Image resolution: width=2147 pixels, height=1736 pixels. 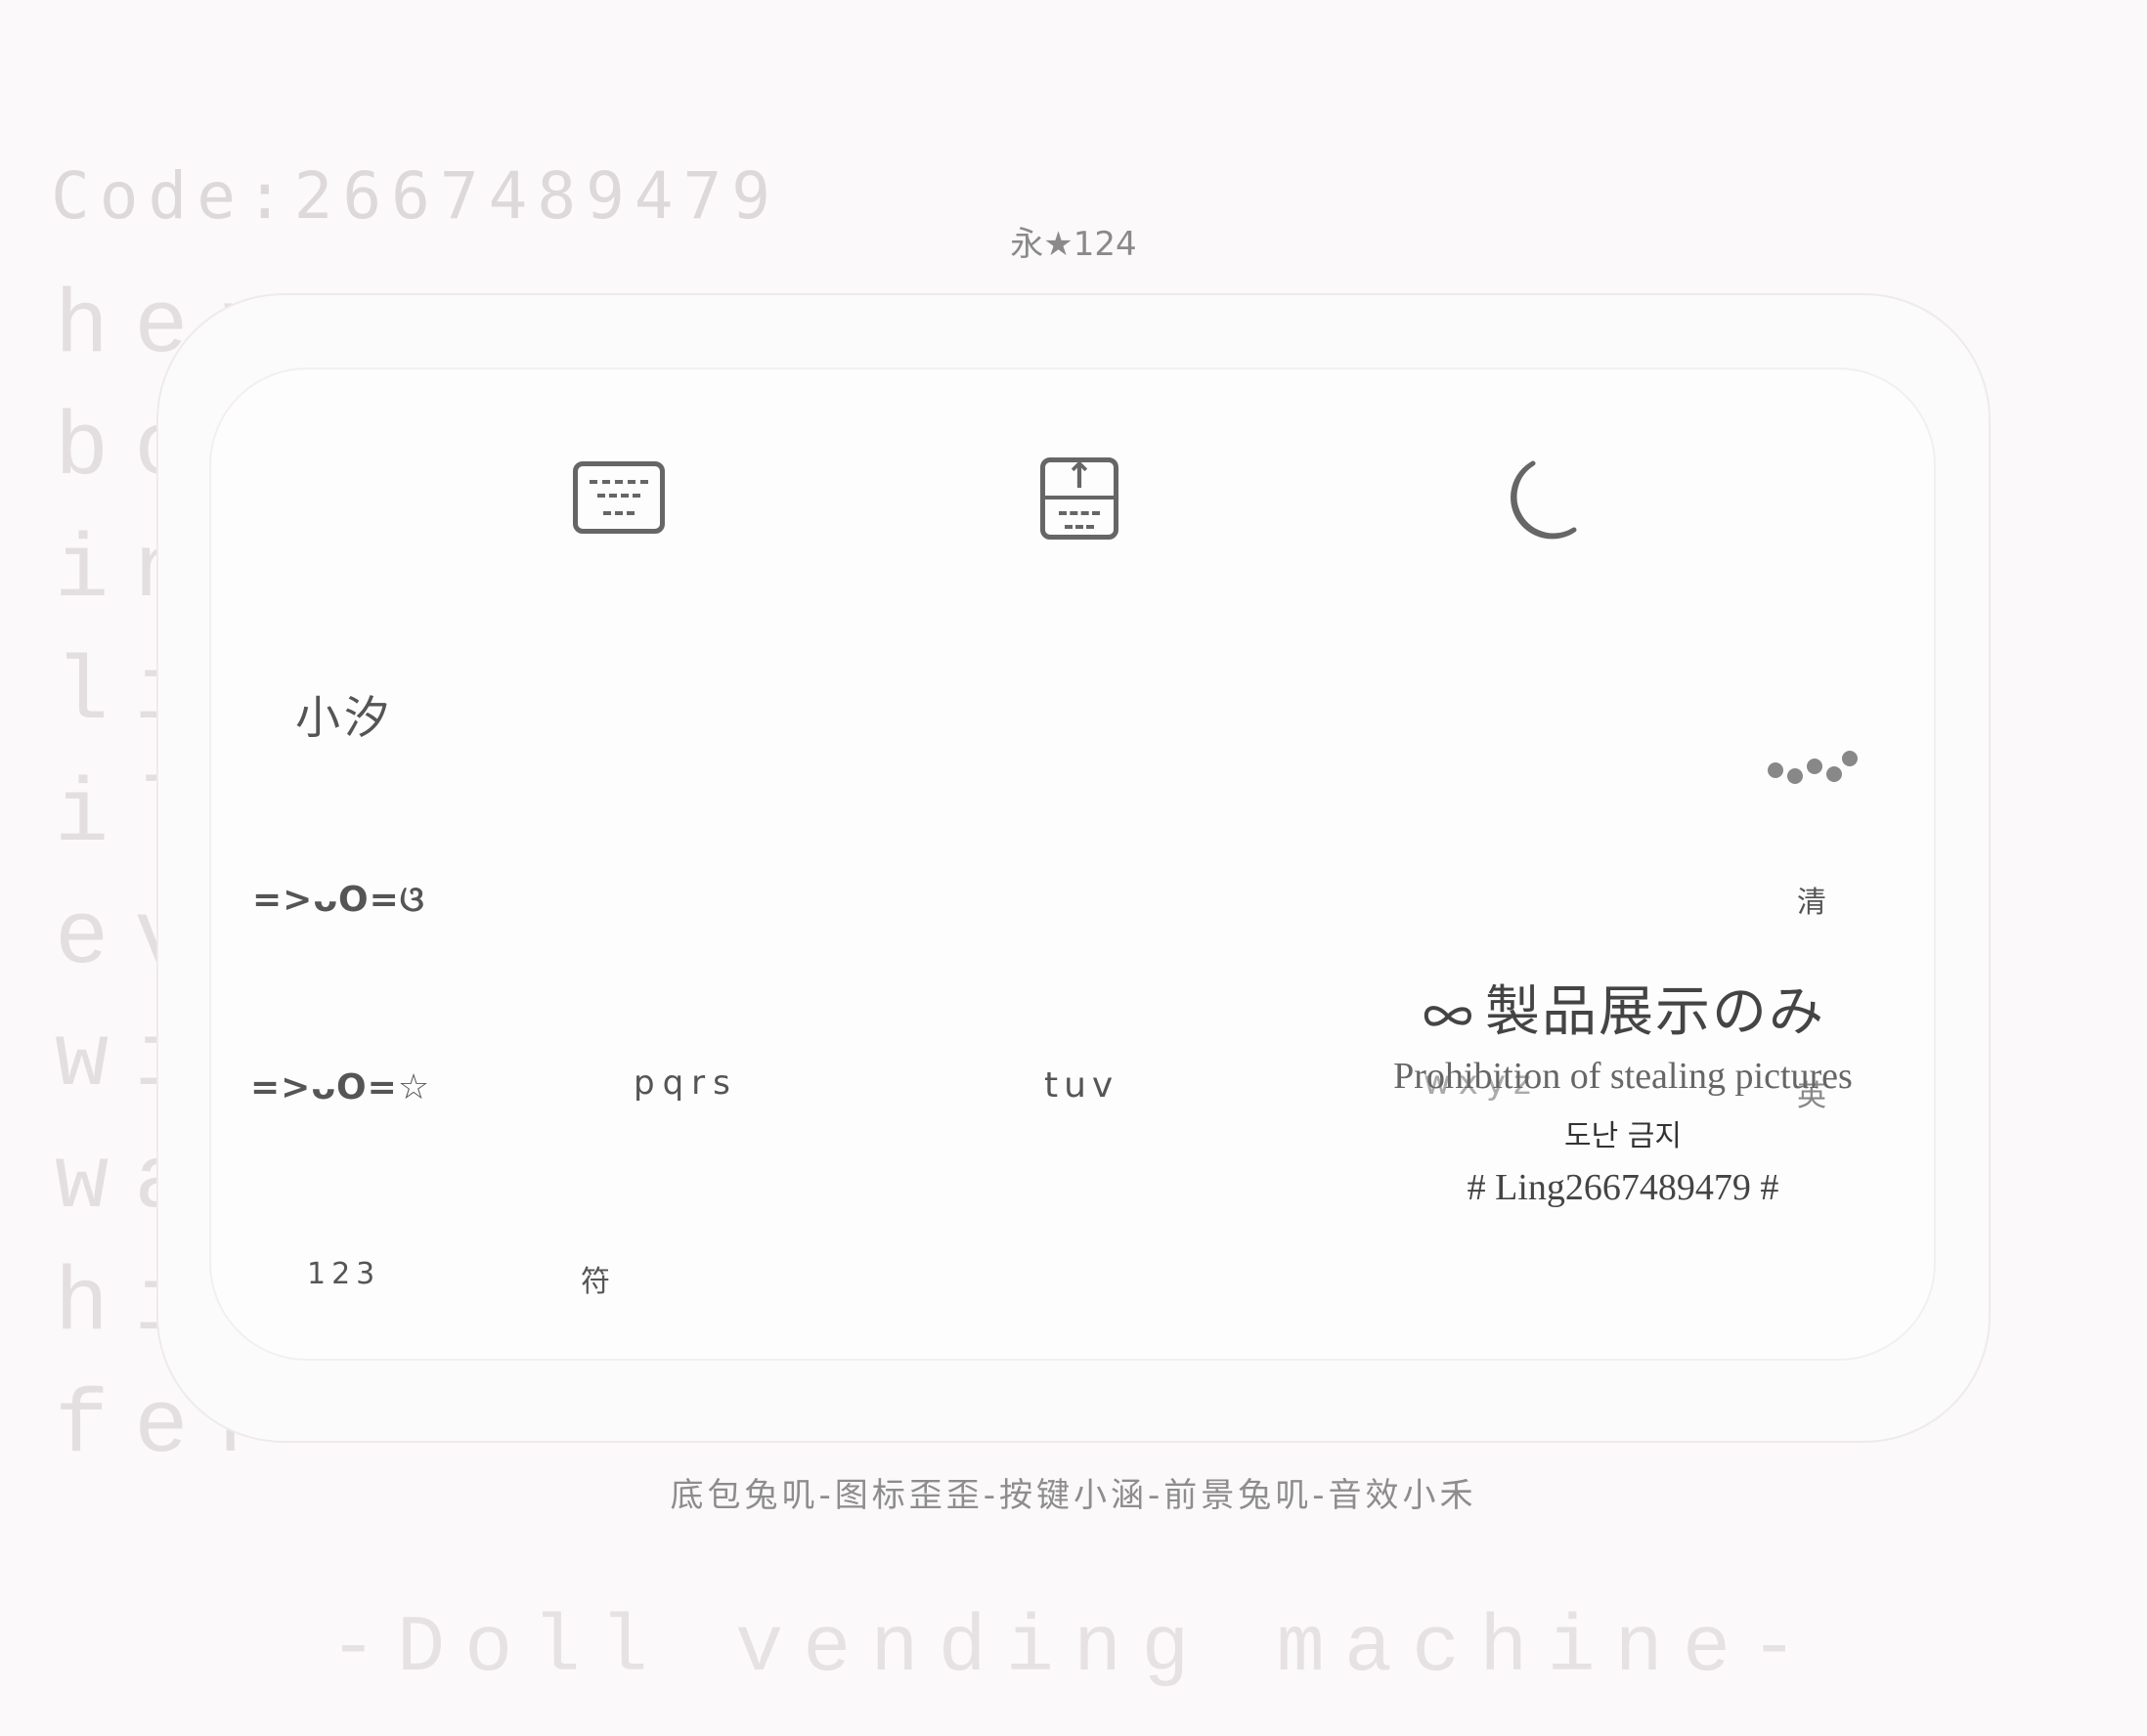 What do you see at coordinates (1811, 899) in the screenshot?
I see `key-clear: 清` at bounding box center [1811, 899].